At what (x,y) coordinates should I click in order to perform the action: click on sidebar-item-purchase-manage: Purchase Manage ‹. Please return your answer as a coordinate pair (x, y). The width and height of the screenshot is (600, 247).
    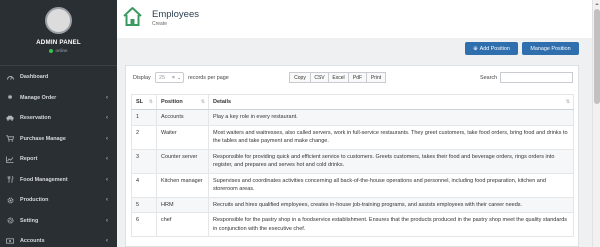
    Looking at the image, I should click on (58, 139).